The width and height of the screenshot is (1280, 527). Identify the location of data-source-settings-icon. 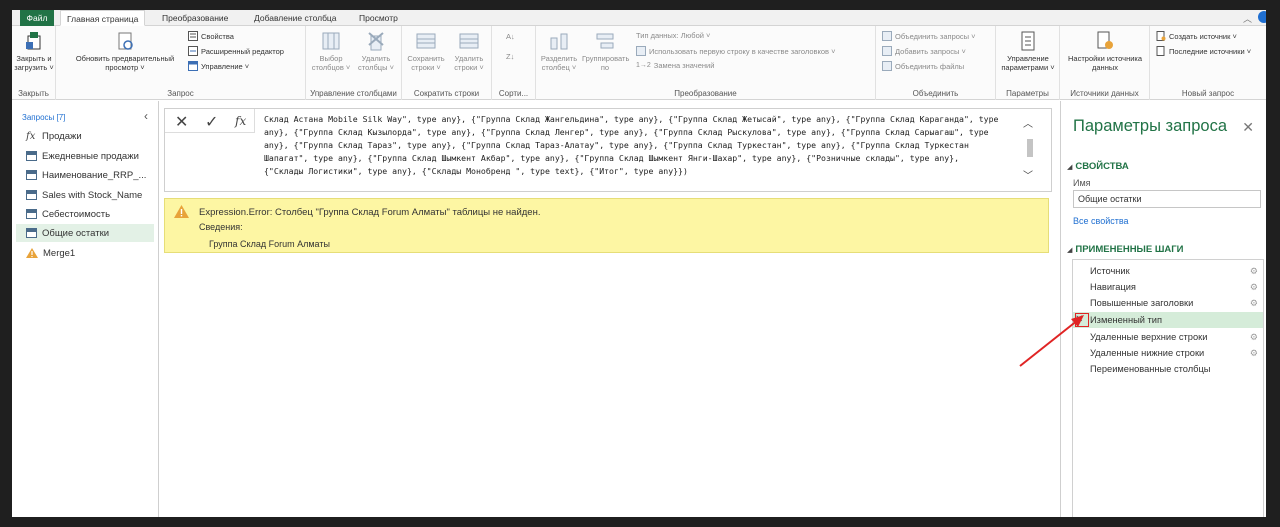
(1105, 40).